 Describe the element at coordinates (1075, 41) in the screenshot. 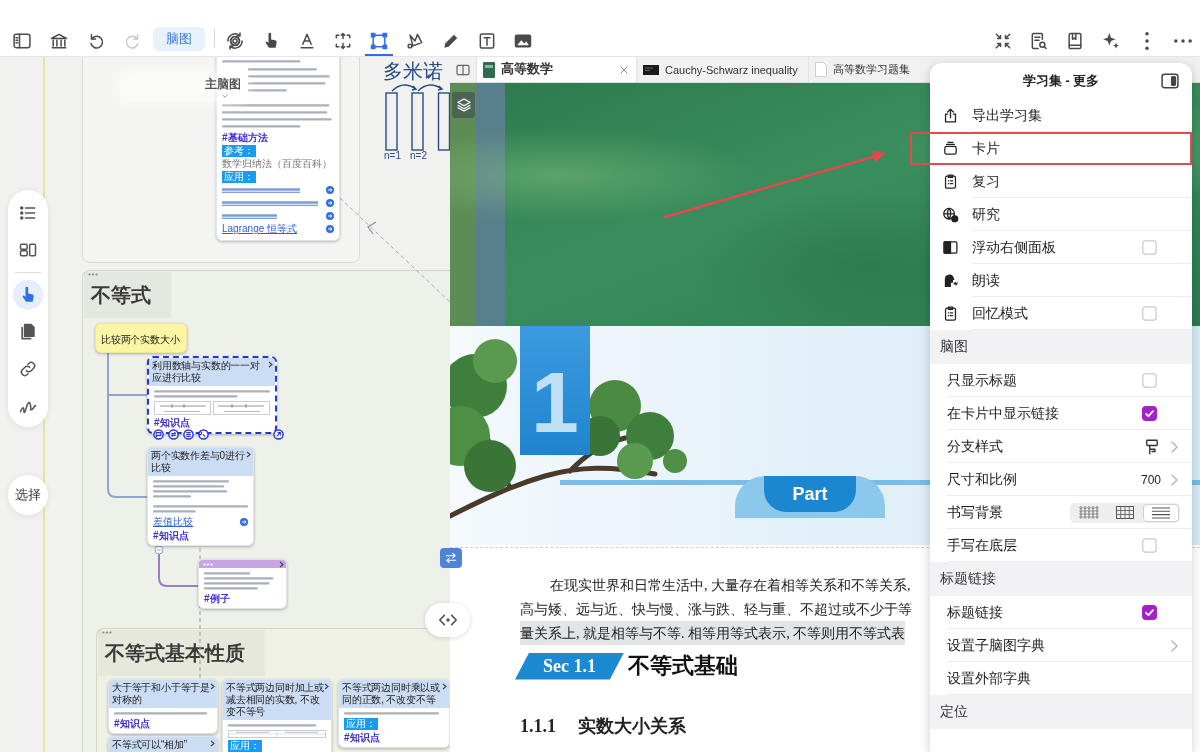

I see `bookmark-icon` at that location.